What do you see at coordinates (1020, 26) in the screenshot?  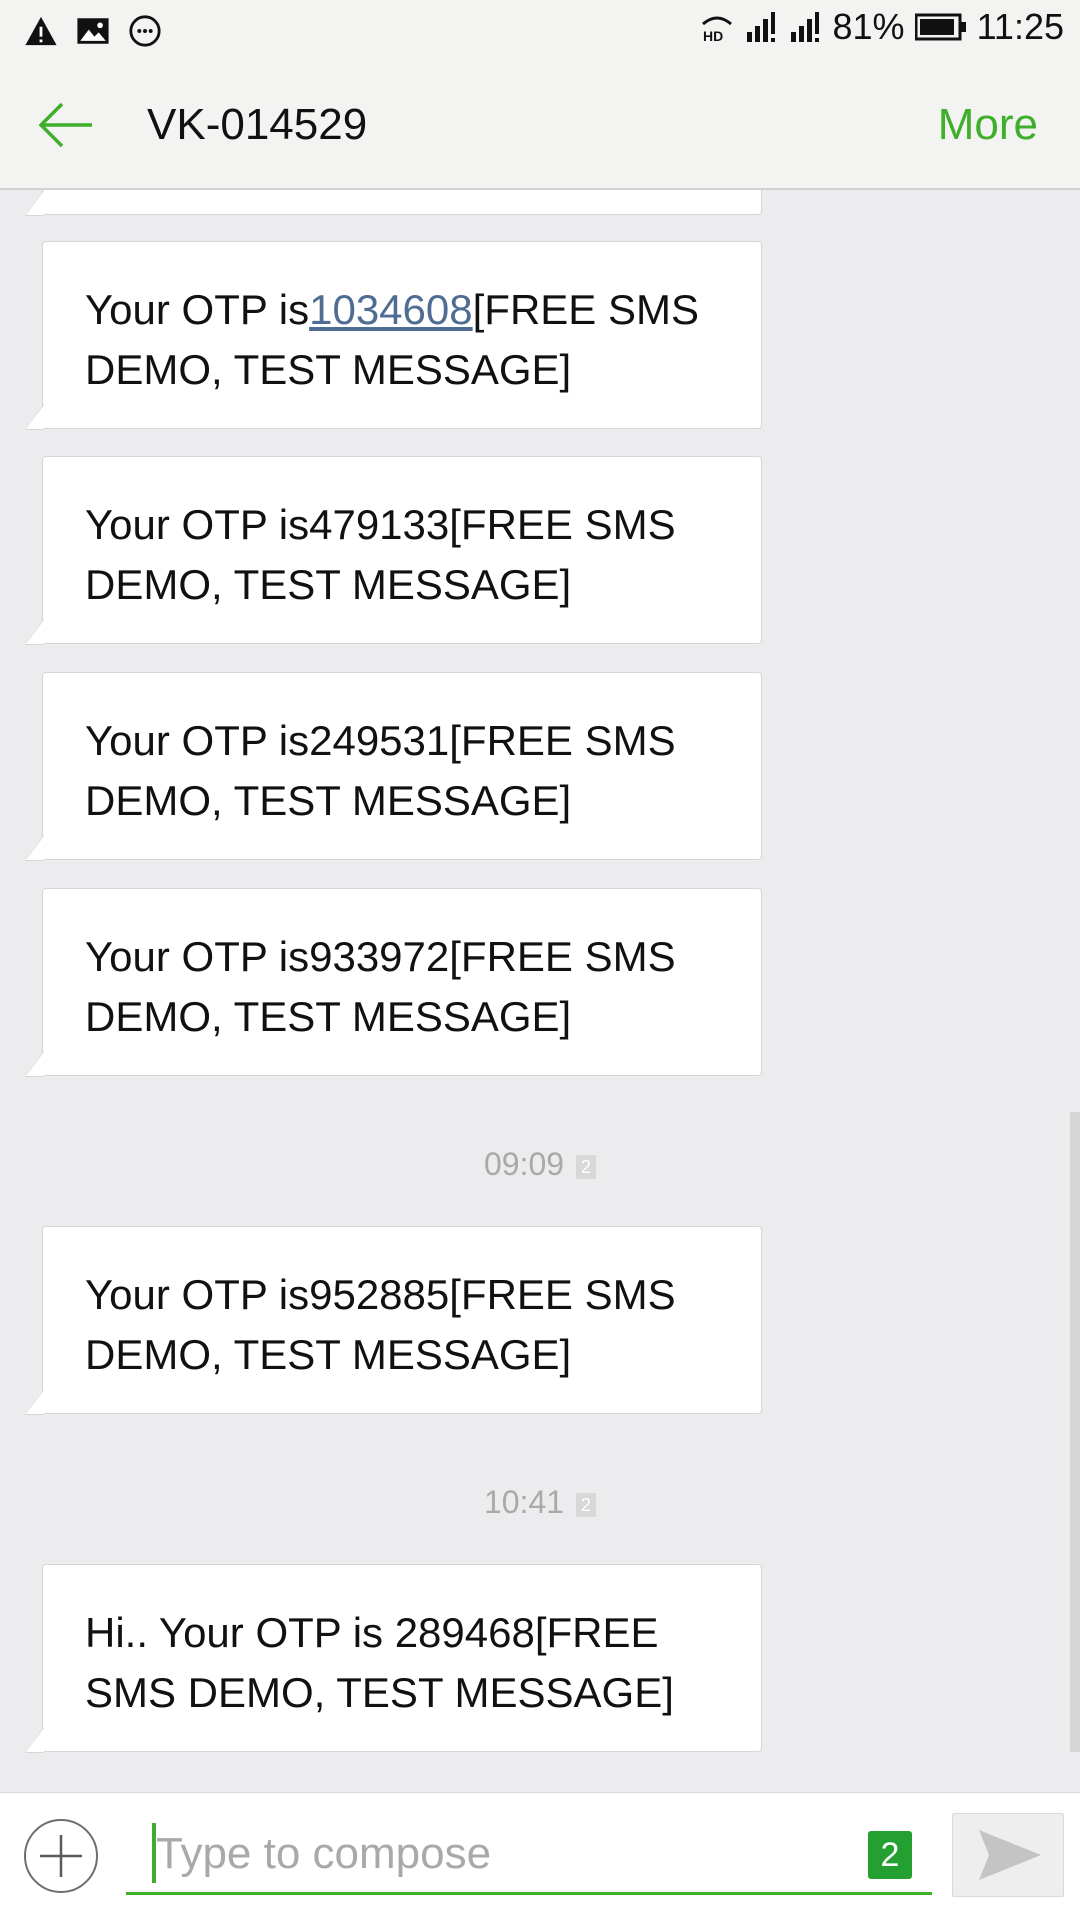 I see `clock: 11:25` at bounding box center [1020, 26].